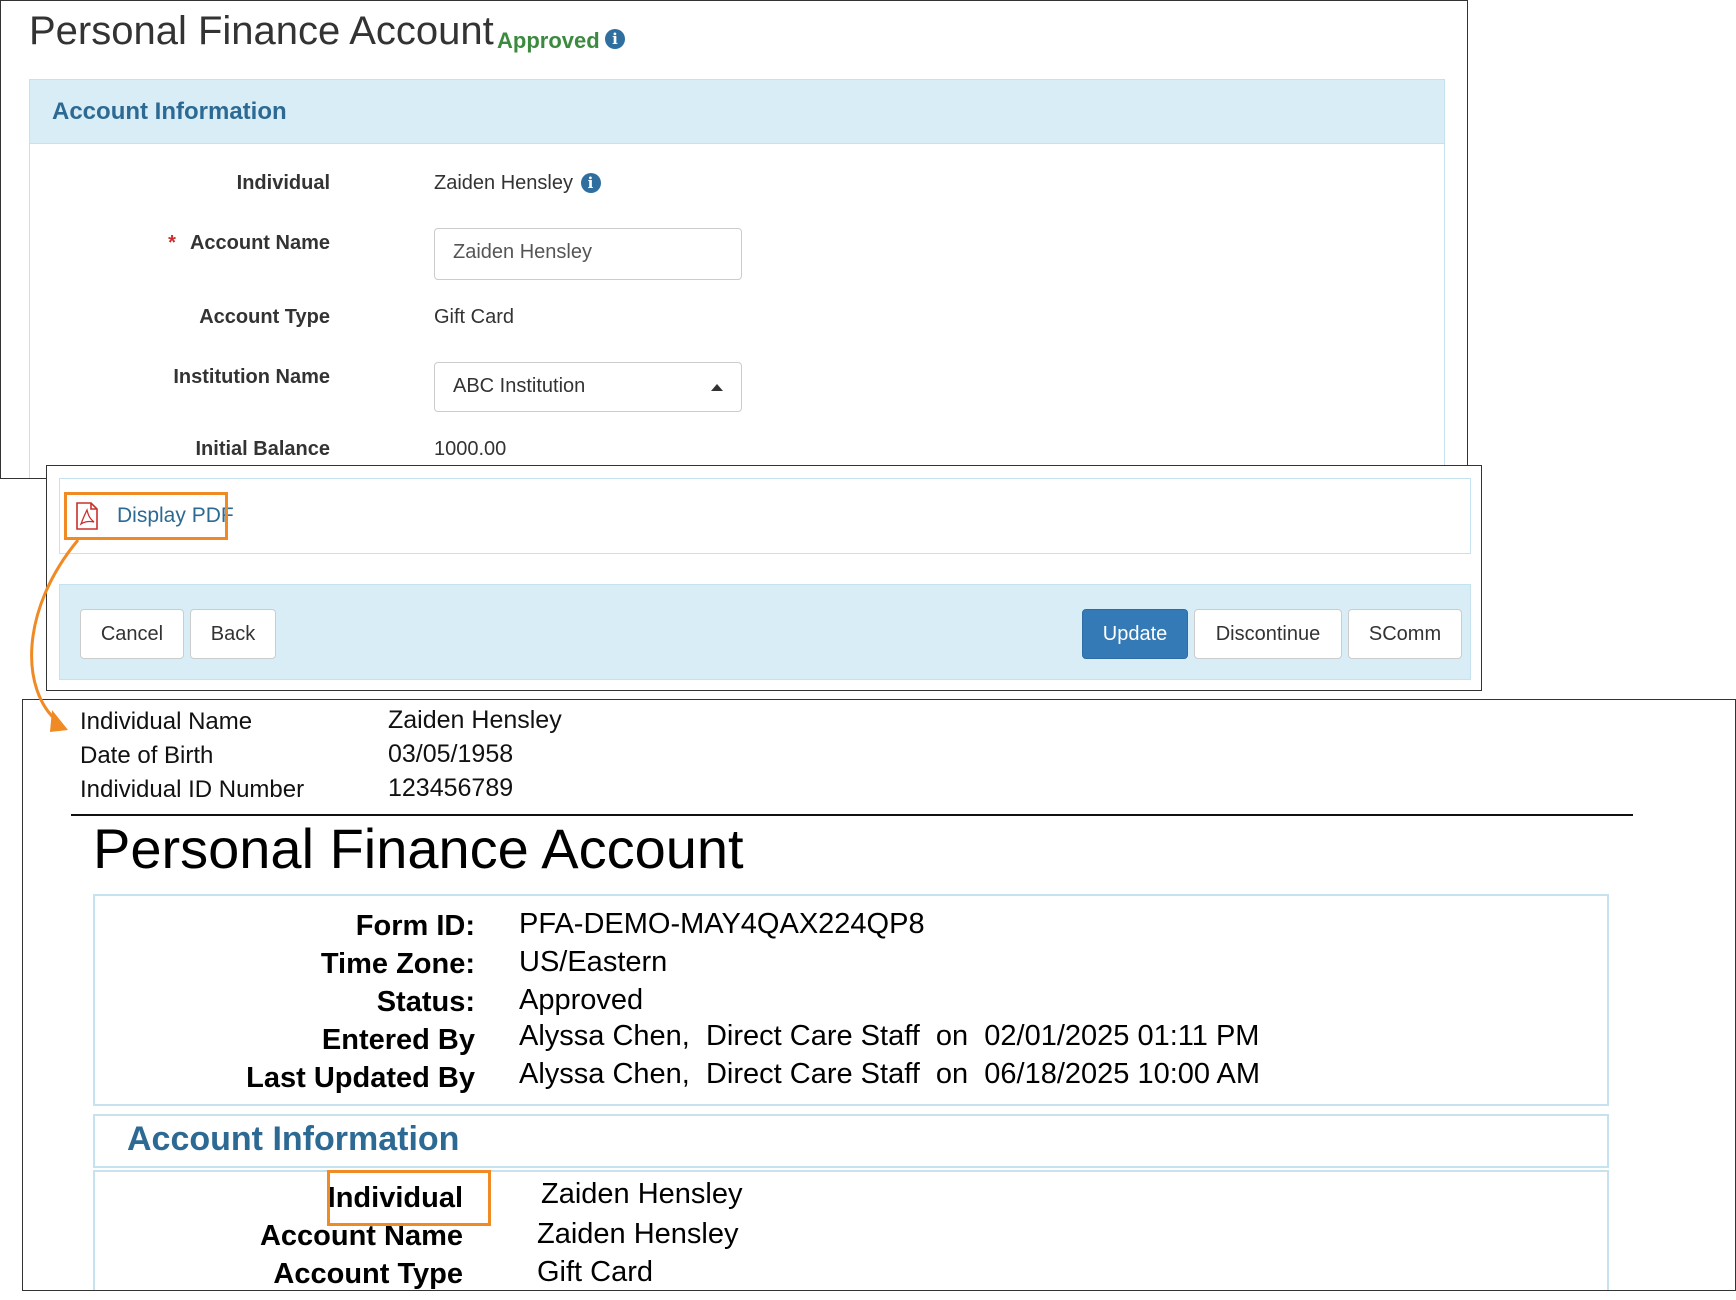 This screenshot has height=1300, width=1736. I want to click on individual-id-value: 123456789, so click(451, 788).